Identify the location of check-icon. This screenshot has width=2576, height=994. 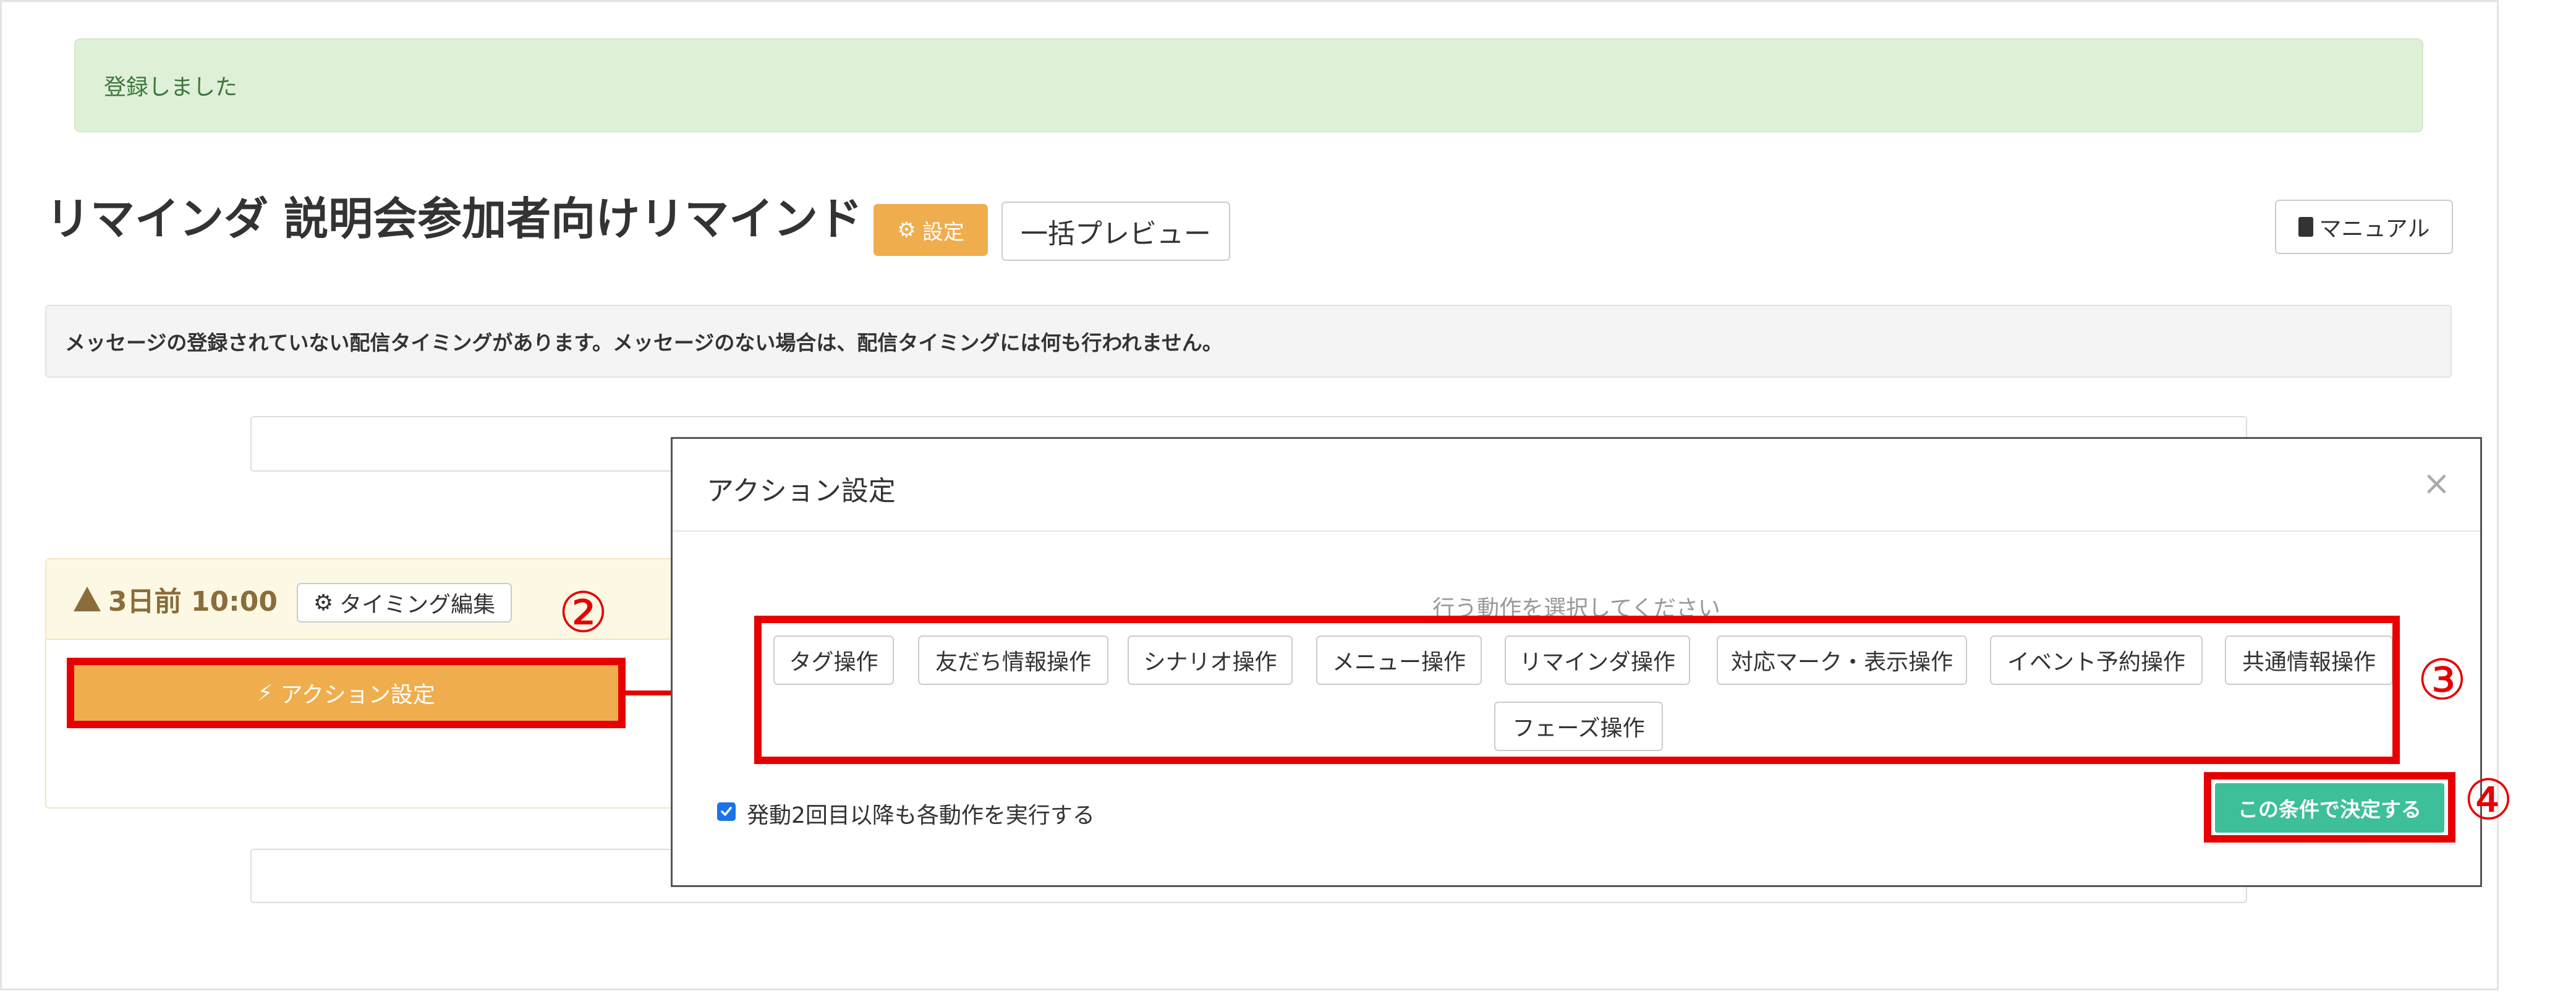
(726, 811).